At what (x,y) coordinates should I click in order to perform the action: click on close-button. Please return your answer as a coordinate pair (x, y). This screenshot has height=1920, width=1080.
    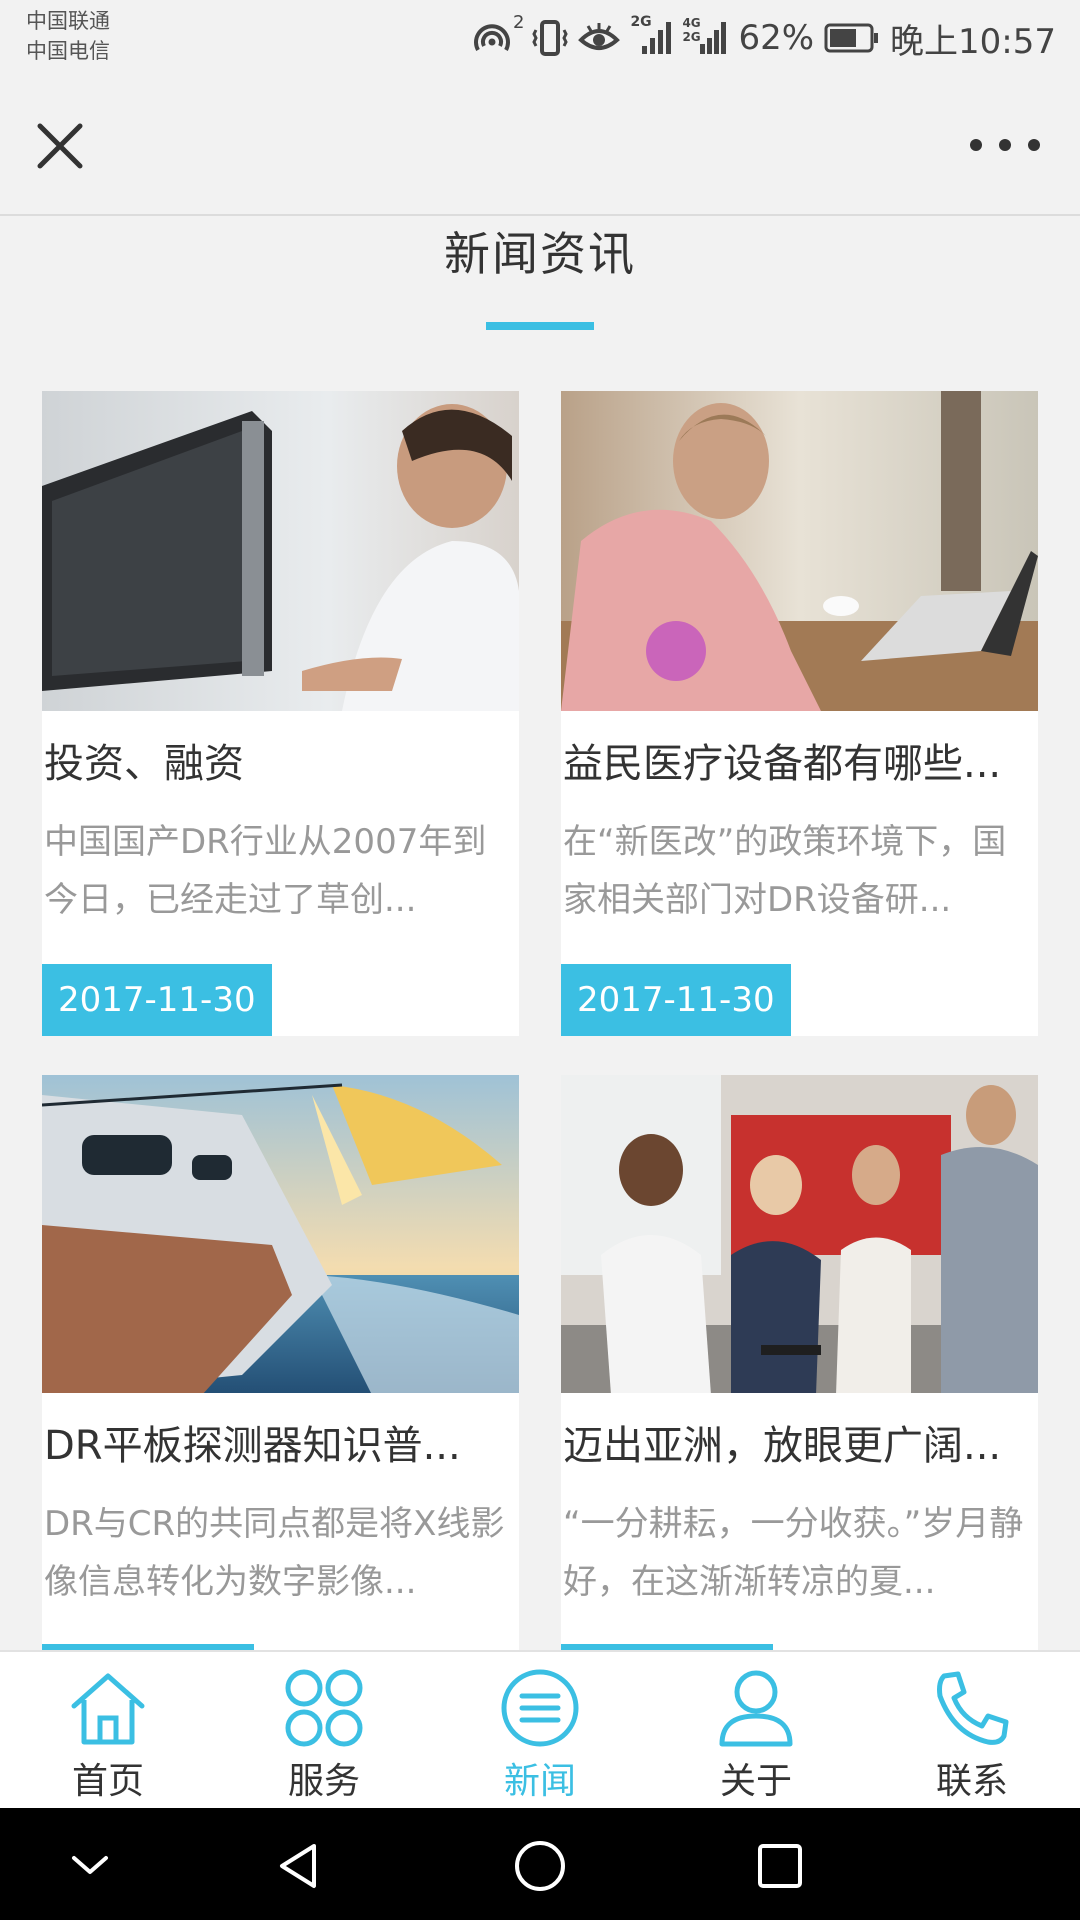
    Looking at the image, I should click on (60, 146).